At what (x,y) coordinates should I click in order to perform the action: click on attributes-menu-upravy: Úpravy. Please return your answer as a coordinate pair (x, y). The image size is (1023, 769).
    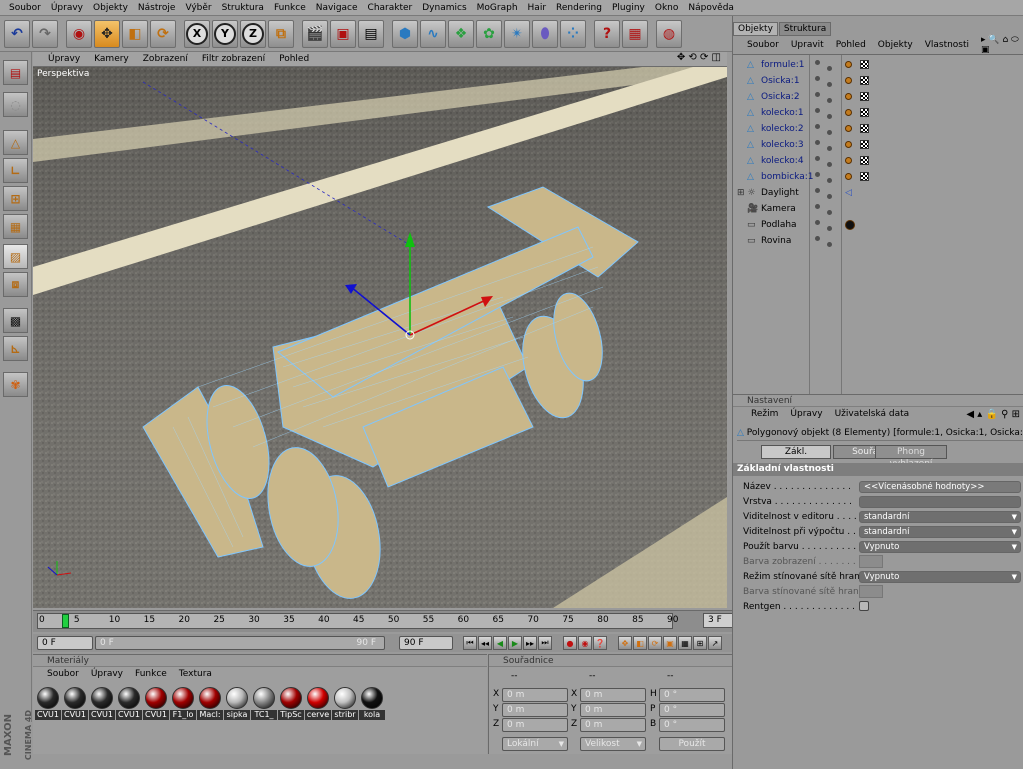
    Looking at the image, I should click on (812, 414).